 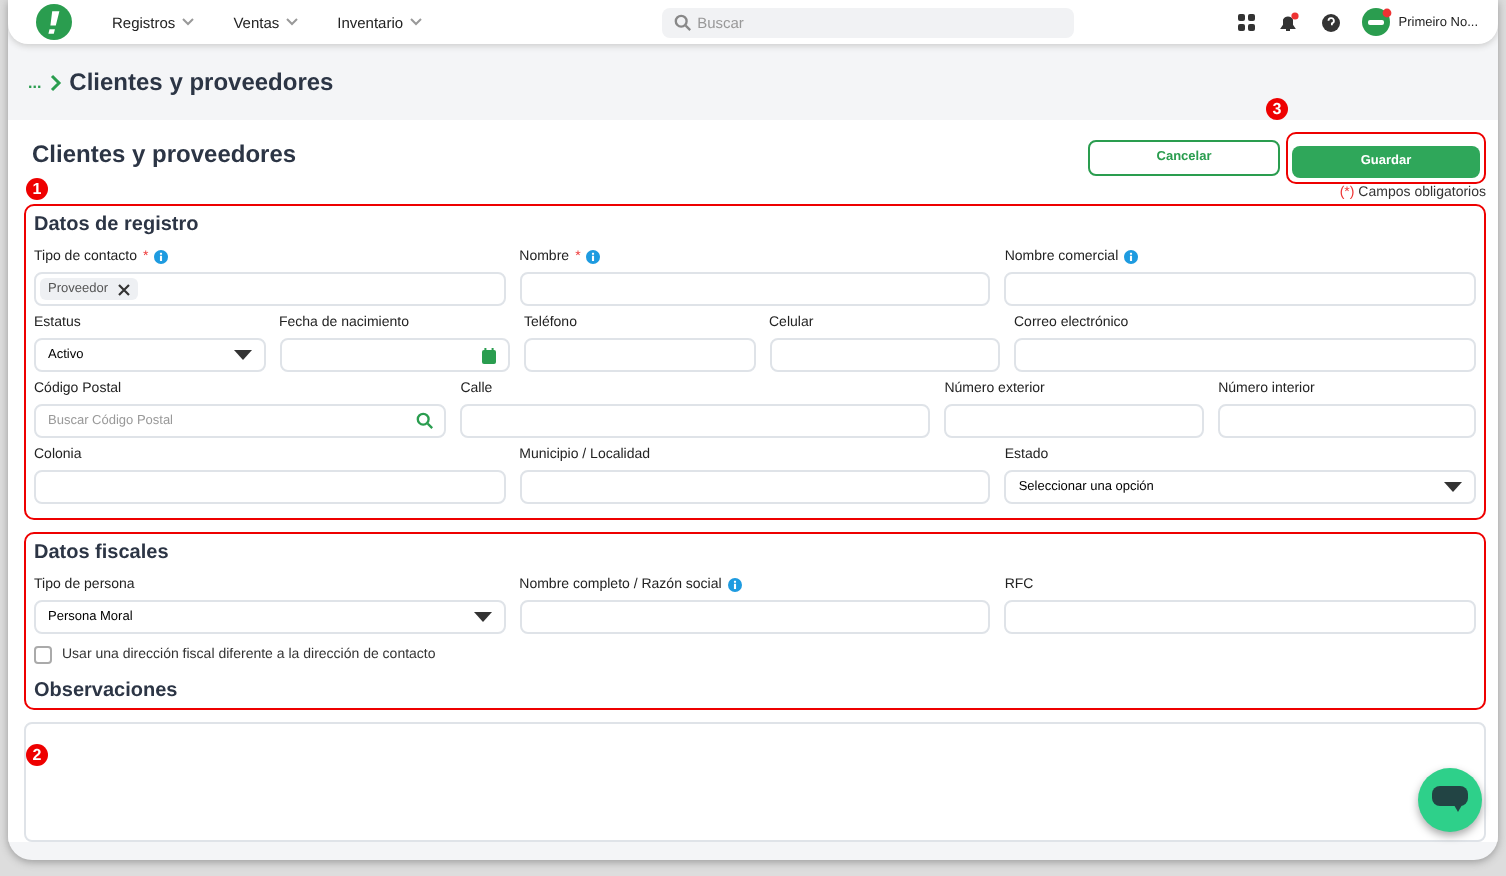 I want to click on checkbox, so click(x=43, y=655).